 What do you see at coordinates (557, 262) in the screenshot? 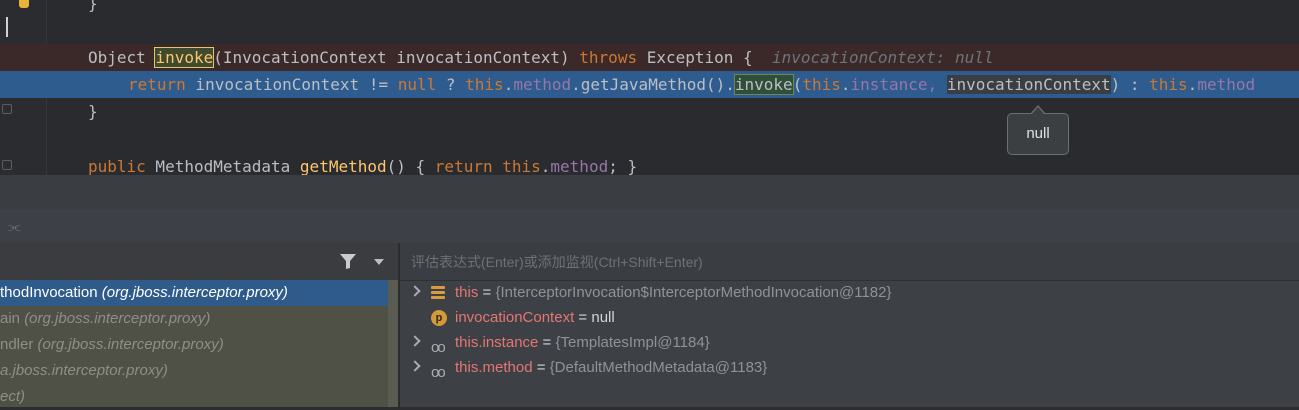
I see `evaluate-placeholder: 评估表达式(Enter)或添加监视(Ctrl+Shift+Enter)` at bounding box center [557, 262].